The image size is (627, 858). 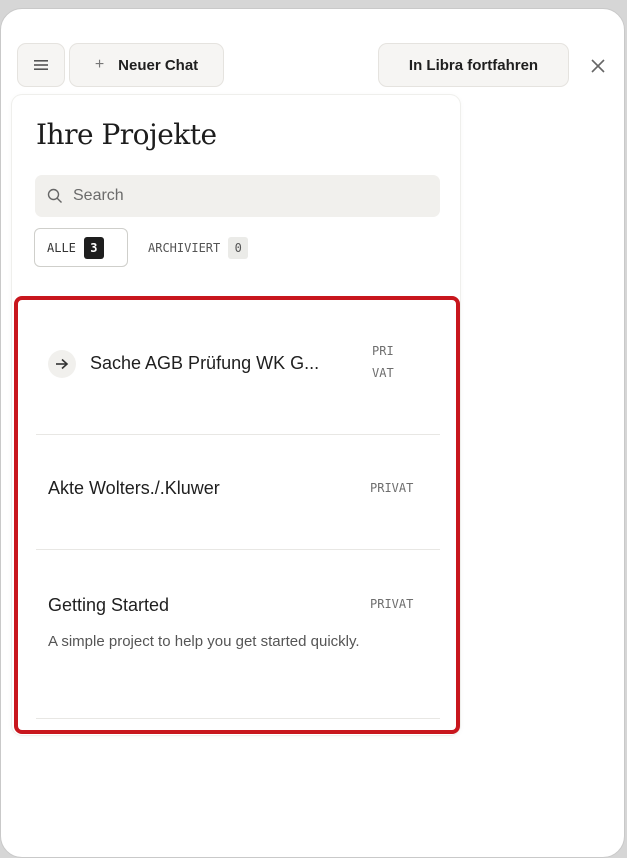 I want to click on filter-archived-tab: ARCHIVIERT 0, so click(x=215, y=247).